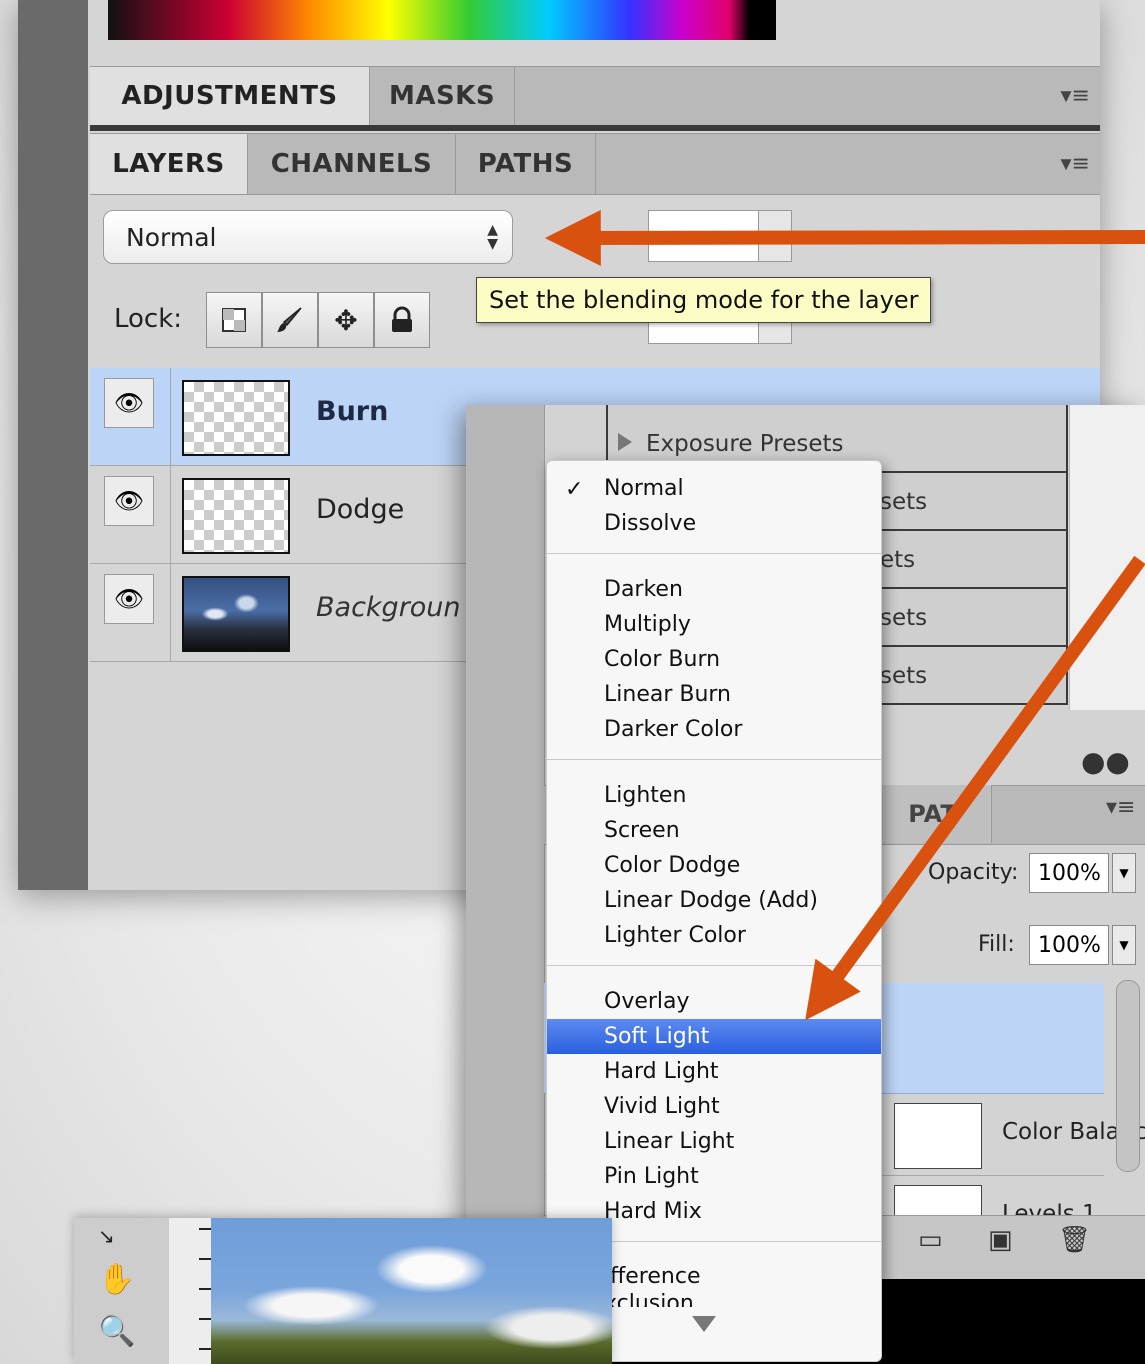  I want to click on fill-stepper: ▼, so click(1124, 945).